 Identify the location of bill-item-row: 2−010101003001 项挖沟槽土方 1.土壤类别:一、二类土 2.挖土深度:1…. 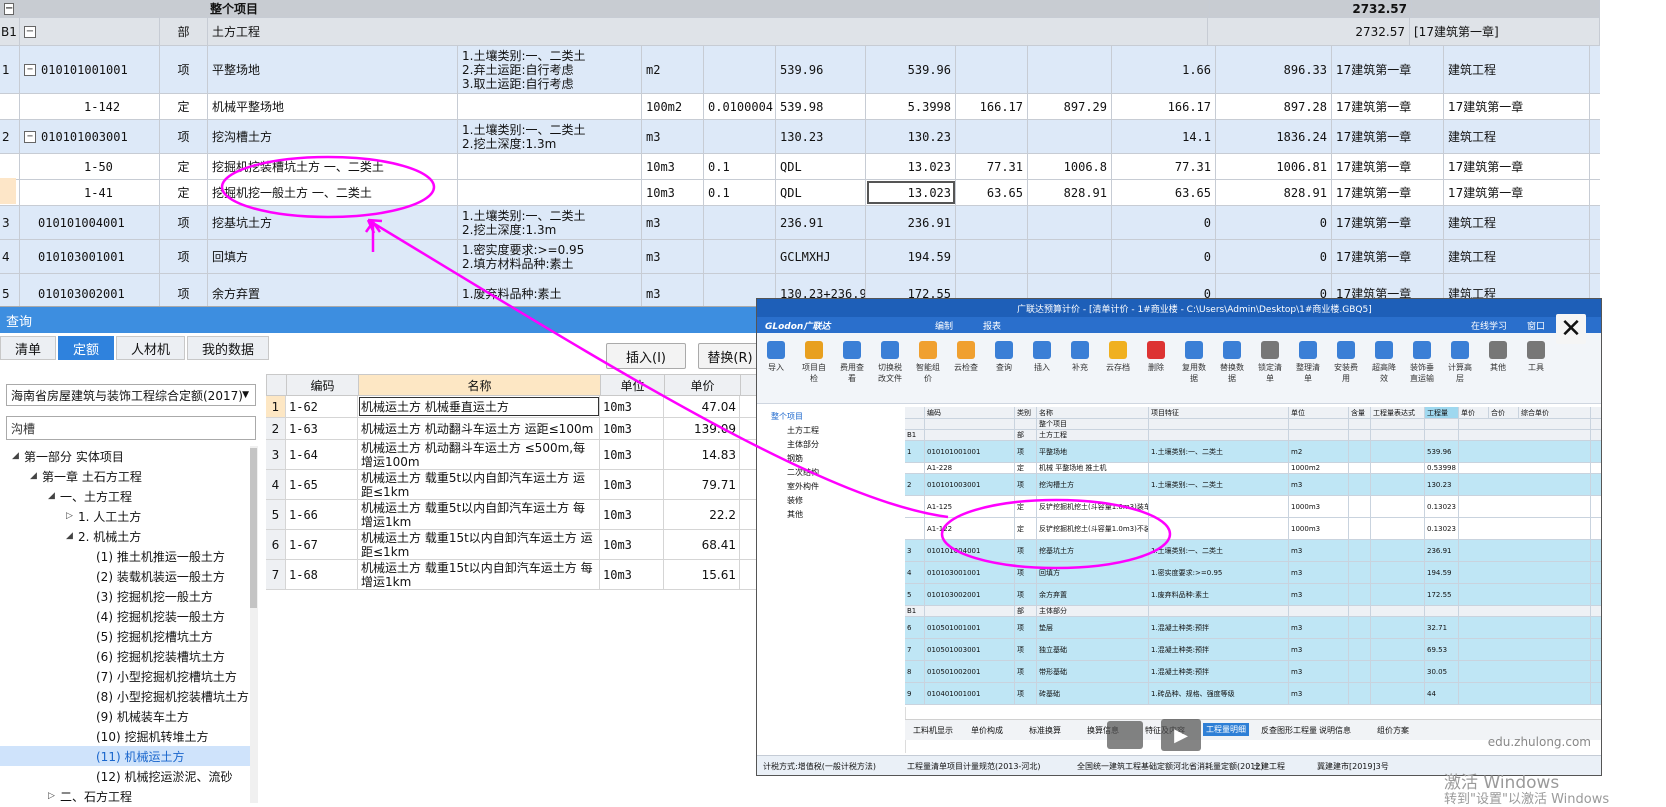
(800, 137).